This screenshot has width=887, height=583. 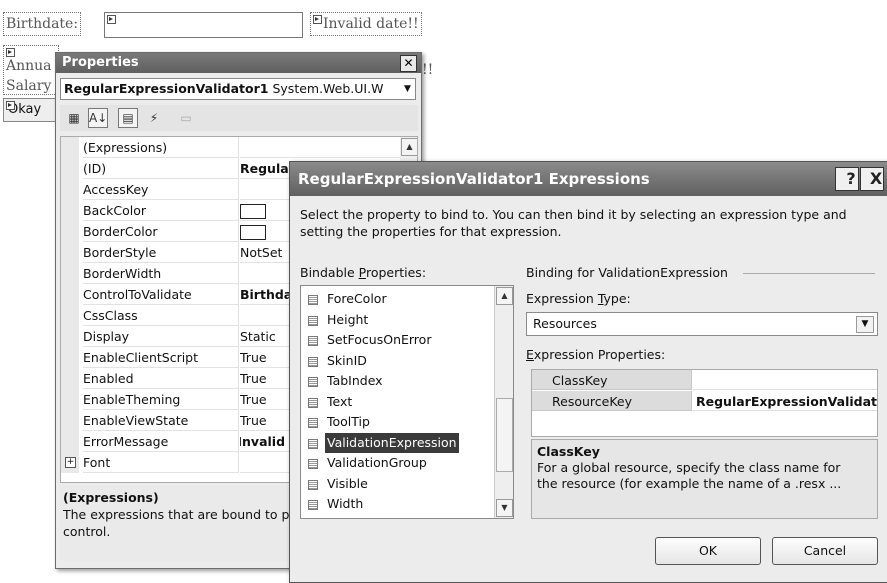 What do you see at coordinates (872, 179) in the screenshot?
I see `dialog-close-button: X` at bounding box center [872, 179].